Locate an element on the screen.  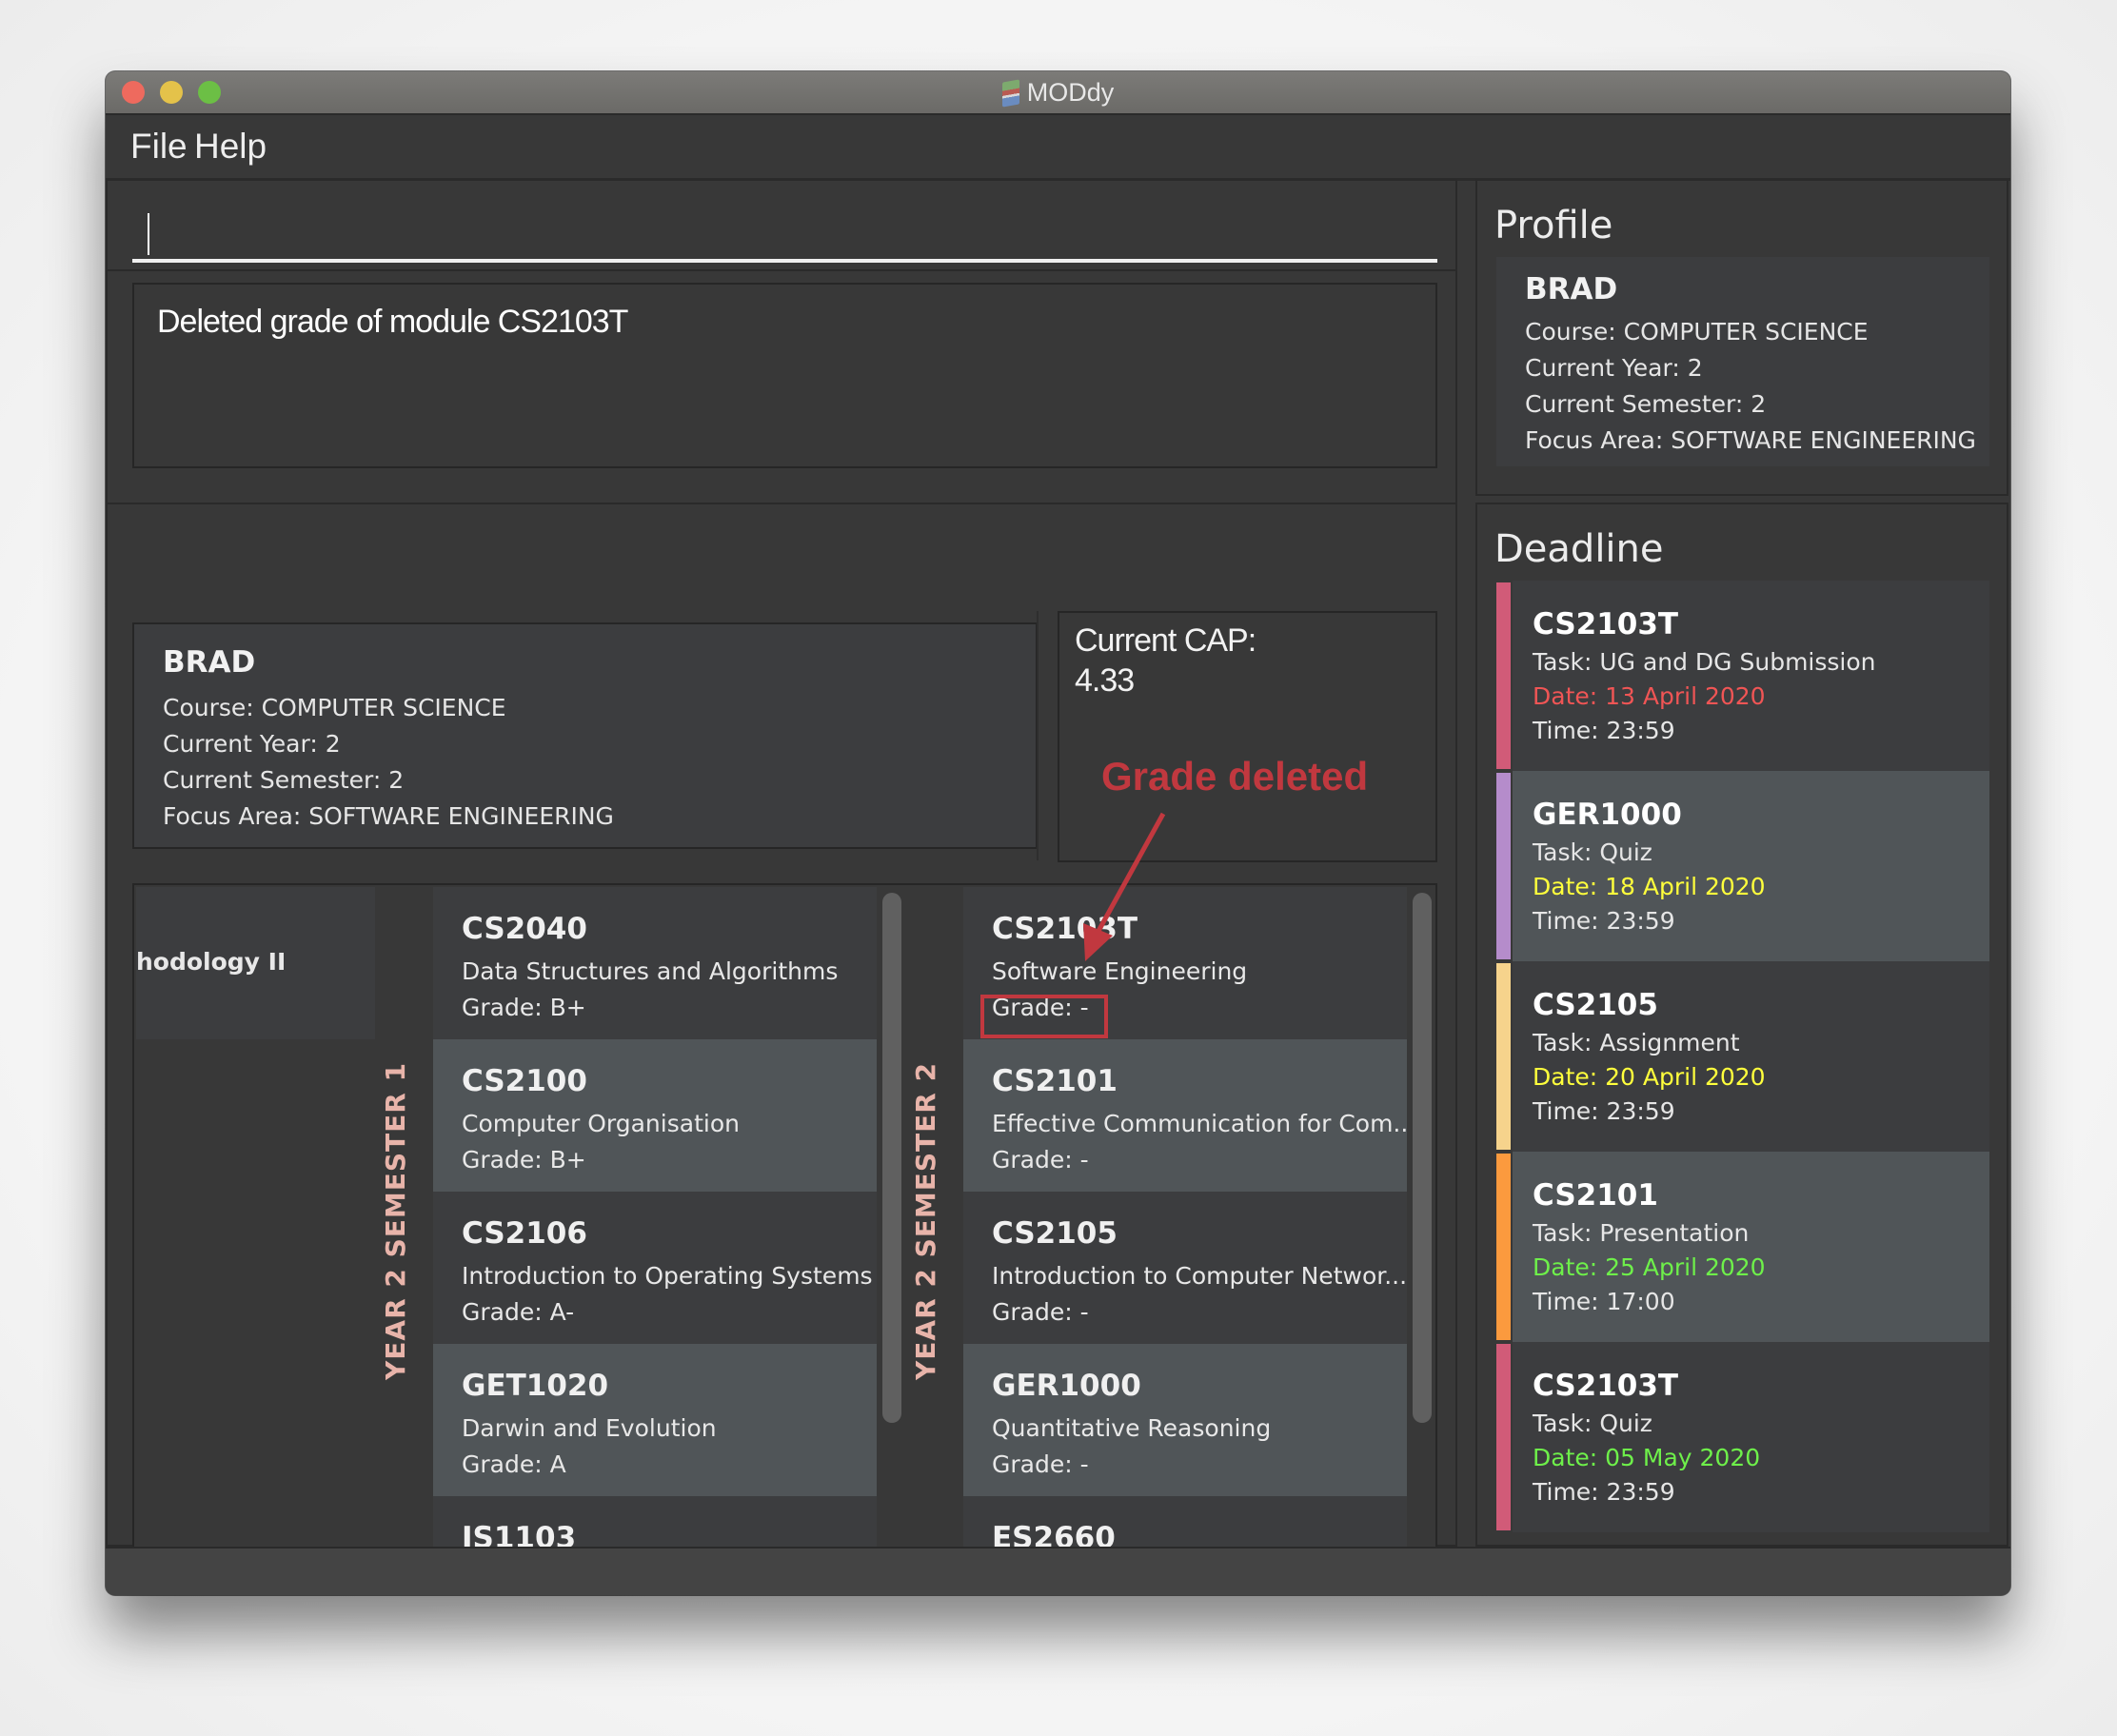
semester-label-y2s1: YEAR 2 SEMESTER 1 is located at coordinates (396, 1220).